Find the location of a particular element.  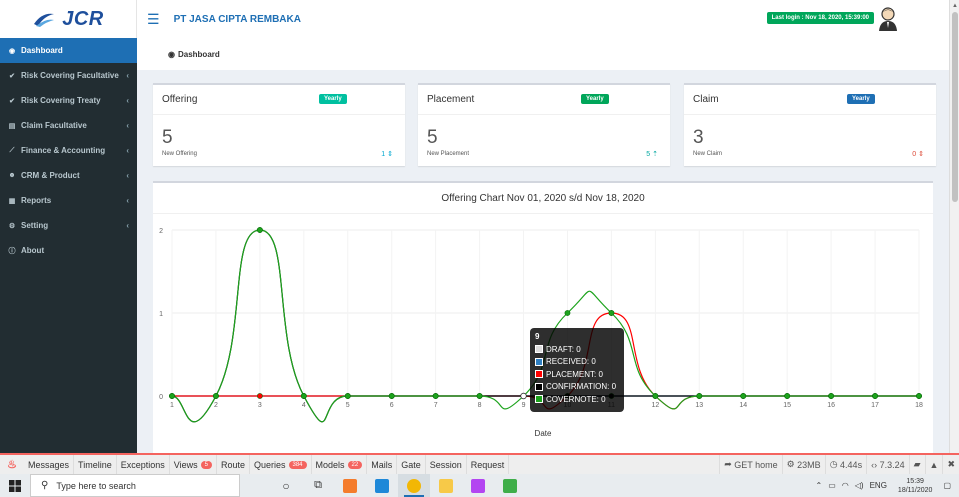

wifi-icon: ◠ is located at coordinates (845, 485).